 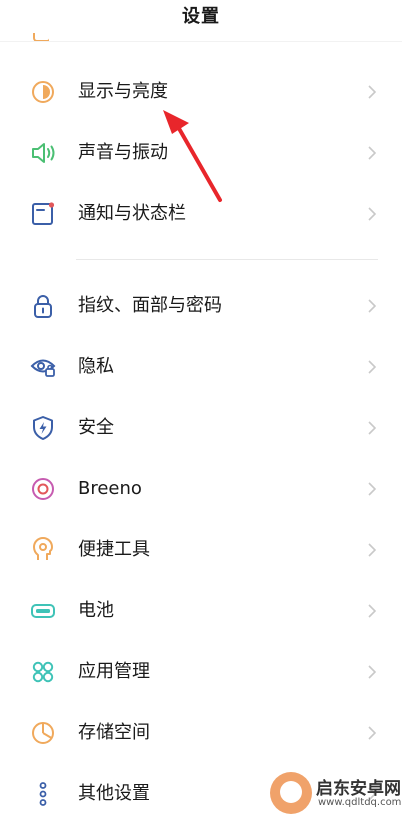 I want to click on speaker-icon, so click(x=43, y=153).